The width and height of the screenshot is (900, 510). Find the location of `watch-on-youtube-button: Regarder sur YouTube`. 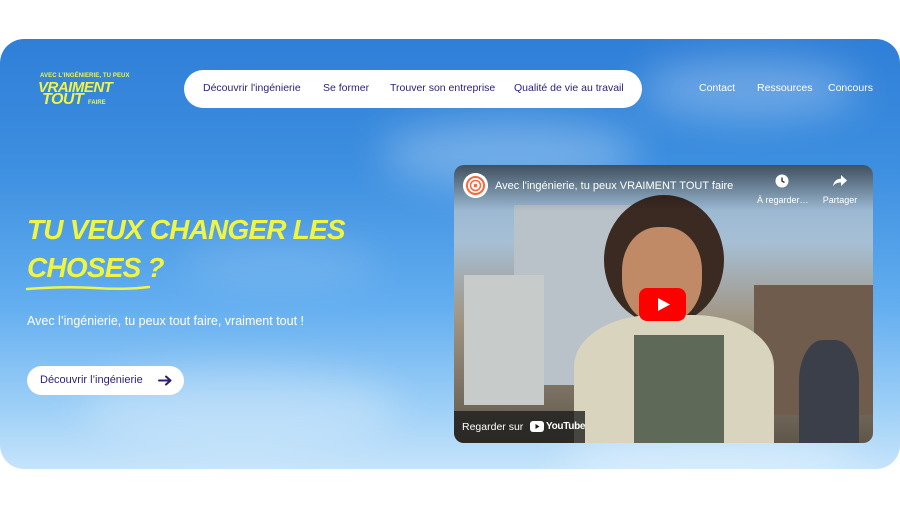

watch-on-youtube-button: Regarder sur YouTube is located at coordinates (520, 427).